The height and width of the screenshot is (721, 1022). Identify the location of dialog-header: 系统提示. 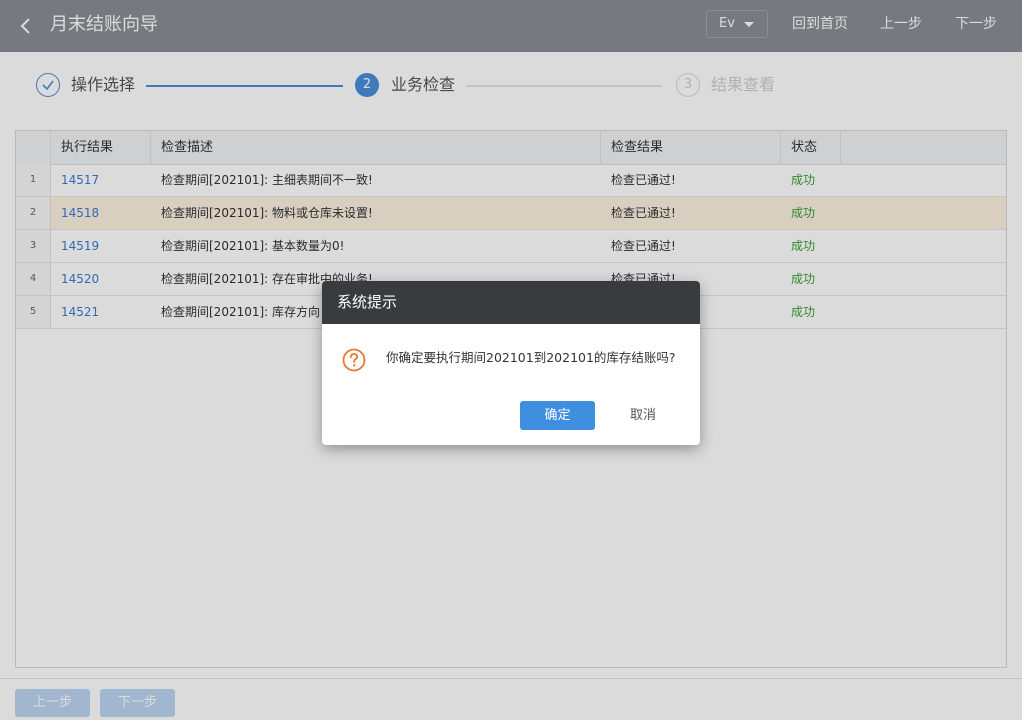
(511, 302).